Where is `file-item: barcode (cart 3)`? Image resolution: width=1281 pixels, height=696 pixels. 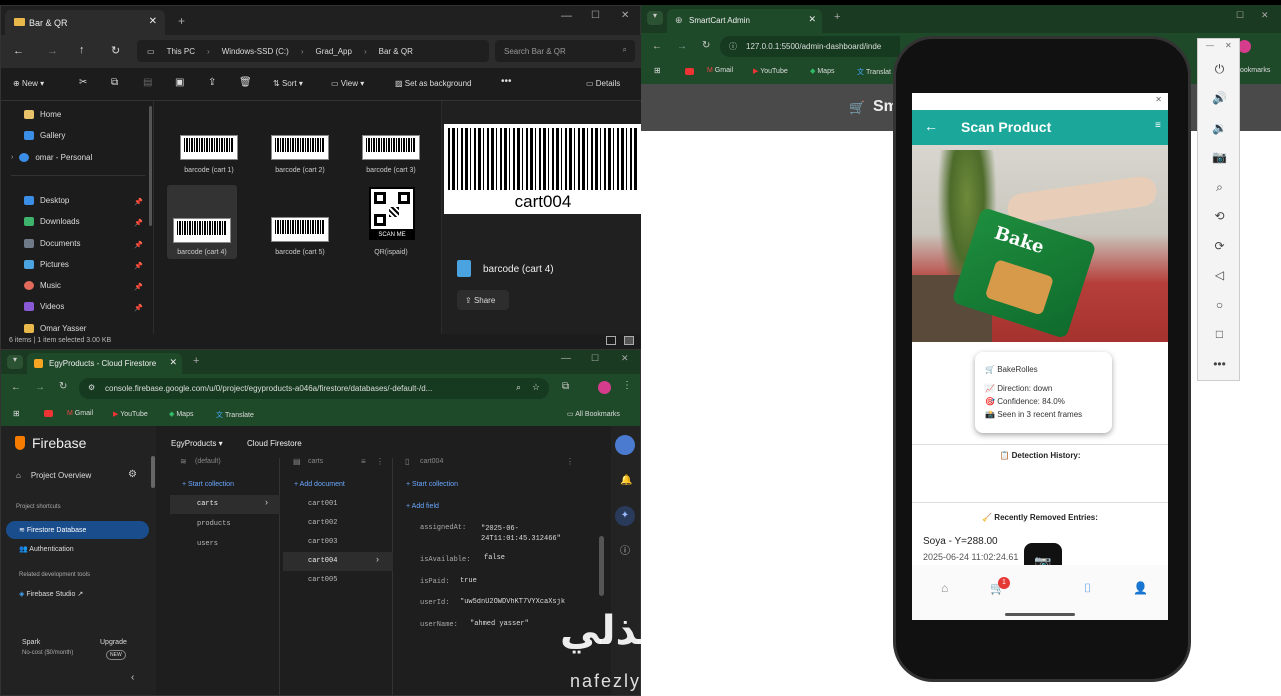 file-item: barcode (cart 3) is located at coordinates (391, 157).